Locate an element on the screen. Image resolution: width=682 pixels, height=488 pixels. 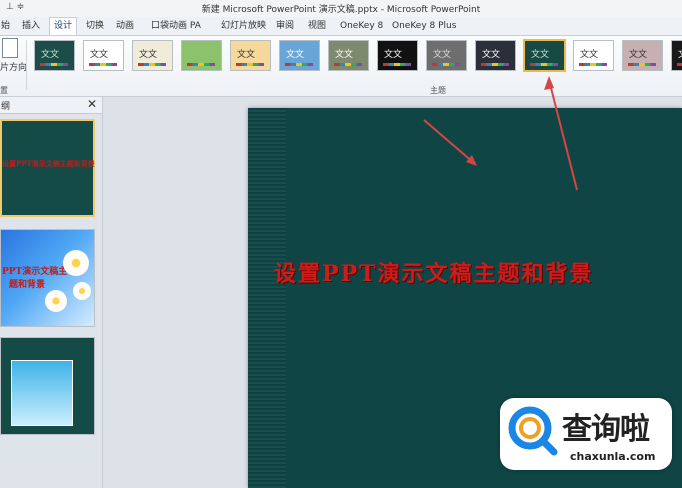
watermark: 查询啦 chaxunla.com is located at coordinates (586, 434).